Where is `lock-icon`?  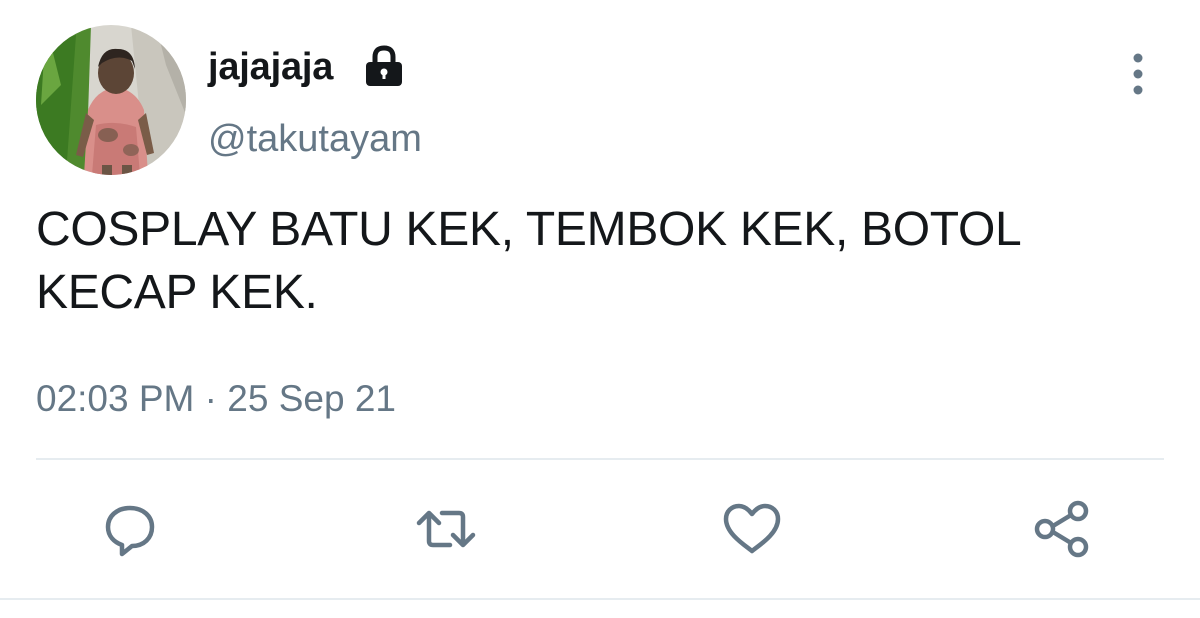 lock-icon is located at coordinates (384, 66).